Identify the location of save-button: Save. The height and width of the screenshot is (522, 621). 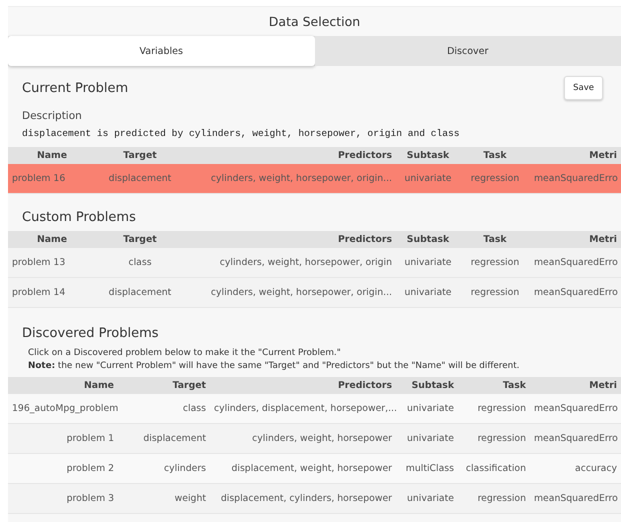
(583, 88).